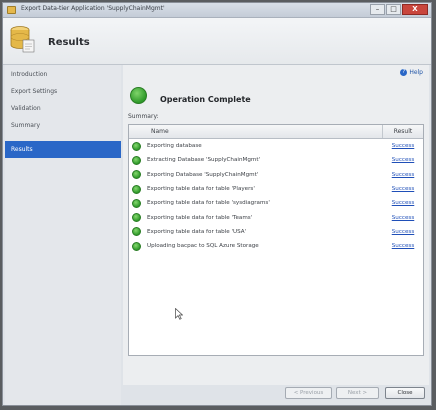 This screenshot has width=436, height=410. I want to click on next-button: Next >, so click(357, 393).